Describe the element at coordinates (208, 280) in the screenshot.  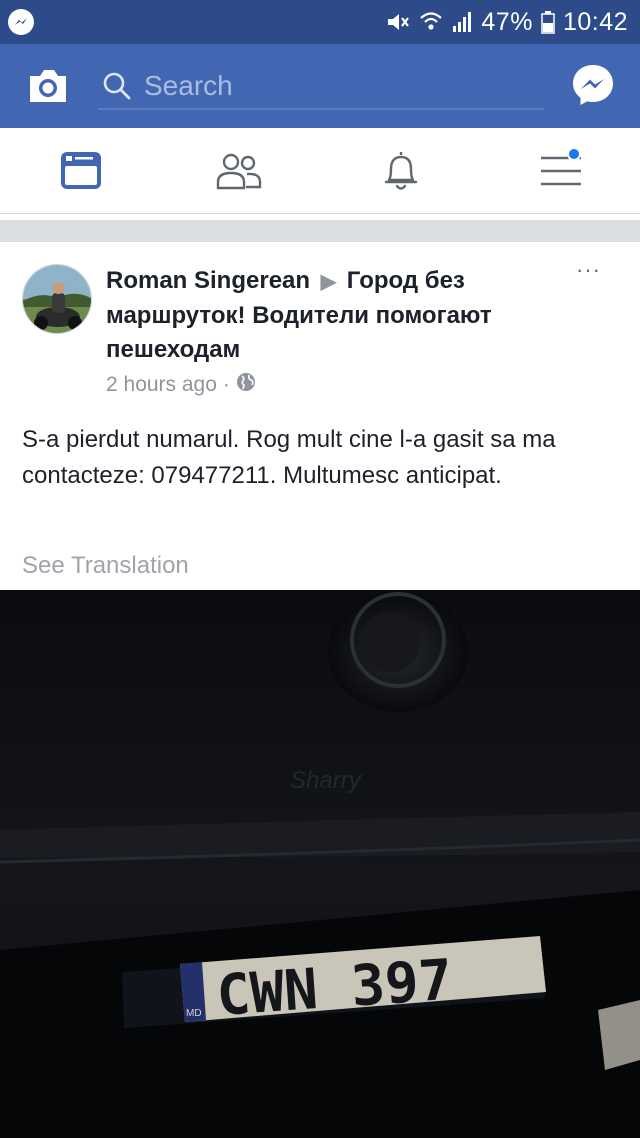
I see `author-name: Roman Singerean` at that location.